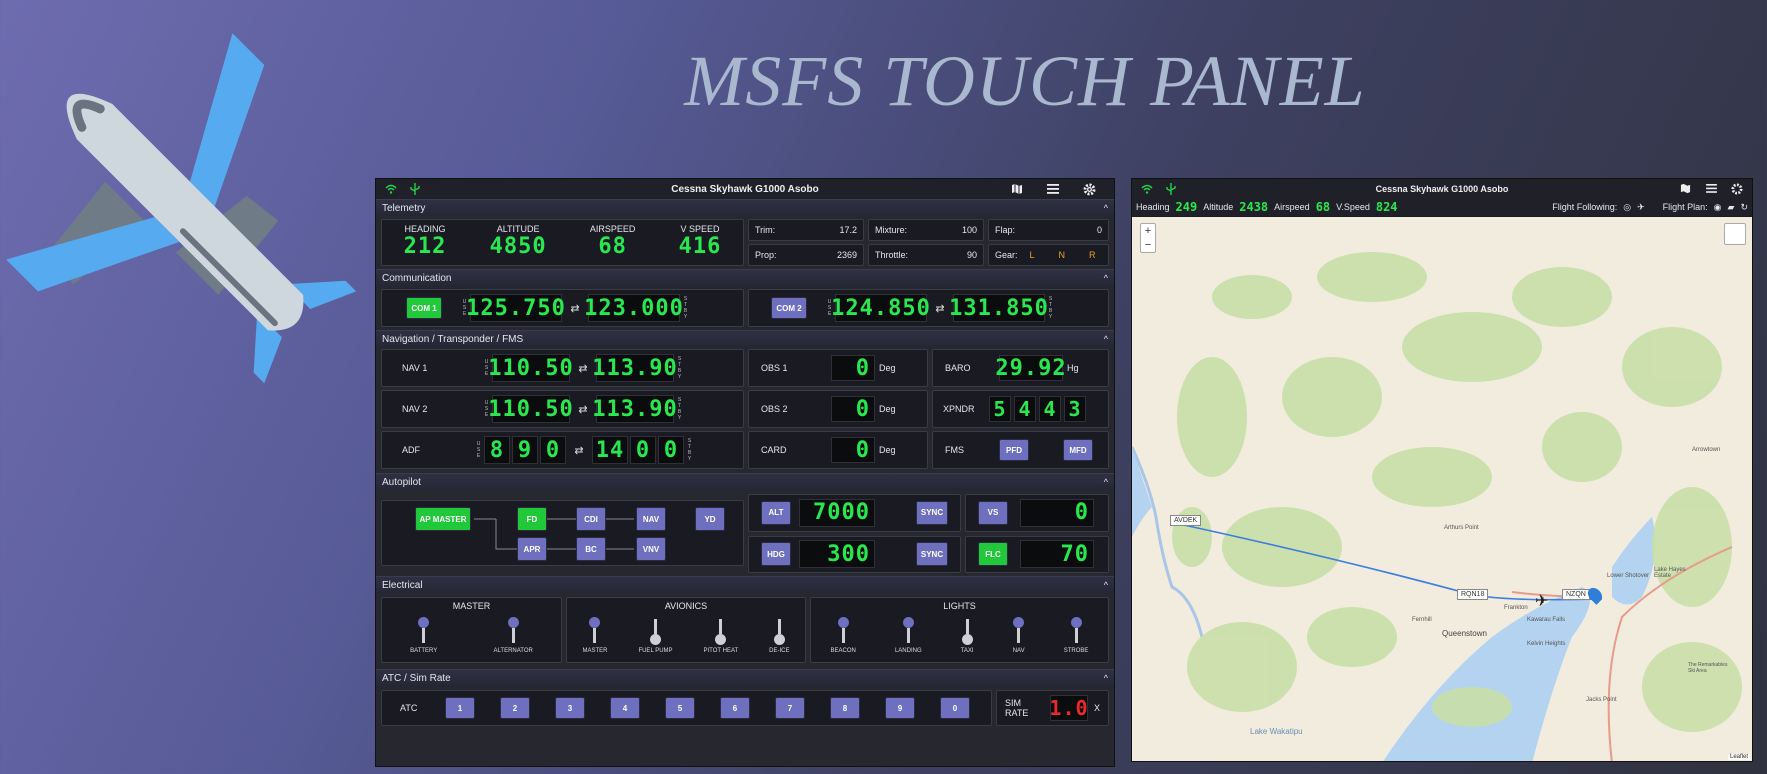  Describe the element at coordinates (1148, 231) in the screenshot. I see `zoom-in-button: +` at that location.